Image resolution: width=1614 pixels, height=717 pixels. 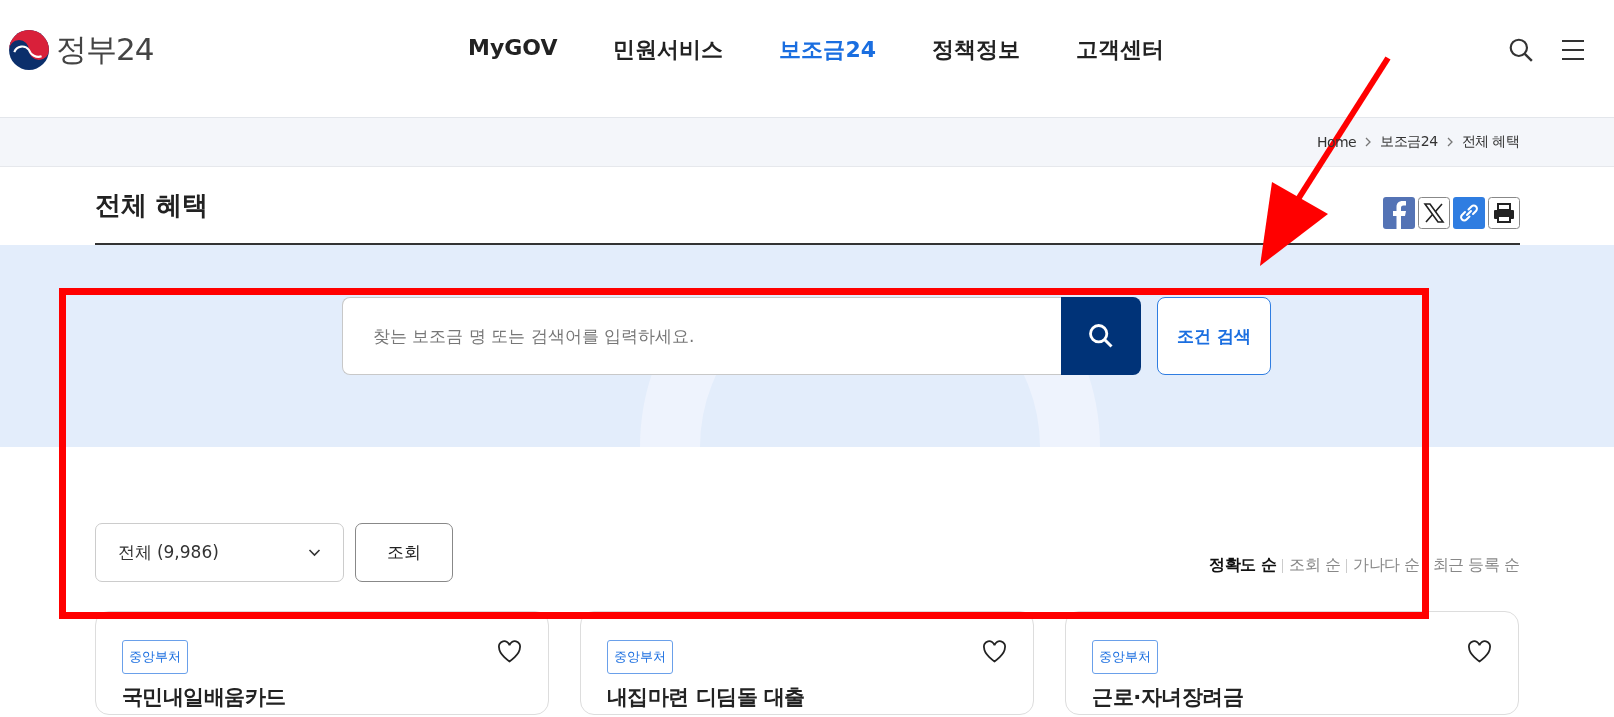 I want to click on search-button, so click(x=1101, y=336).